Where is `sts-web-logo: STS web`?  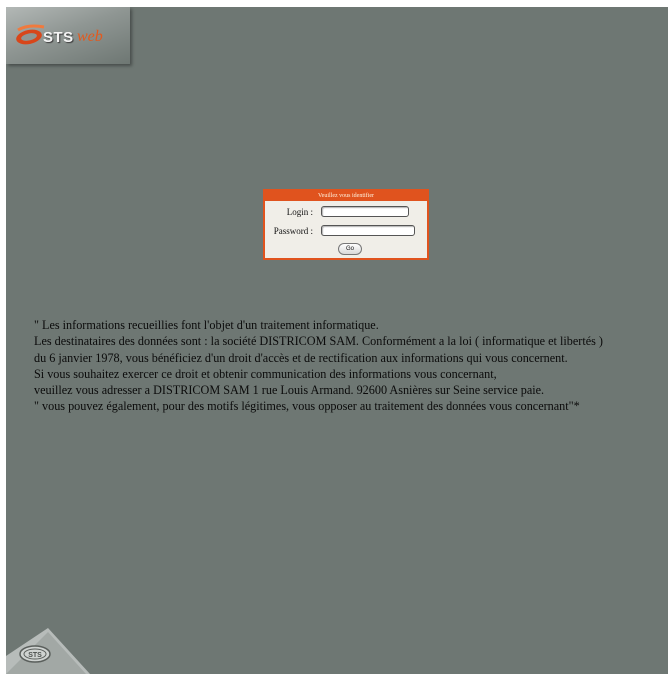 sts-web-logo: STS web is located at coordinates (68, 35).